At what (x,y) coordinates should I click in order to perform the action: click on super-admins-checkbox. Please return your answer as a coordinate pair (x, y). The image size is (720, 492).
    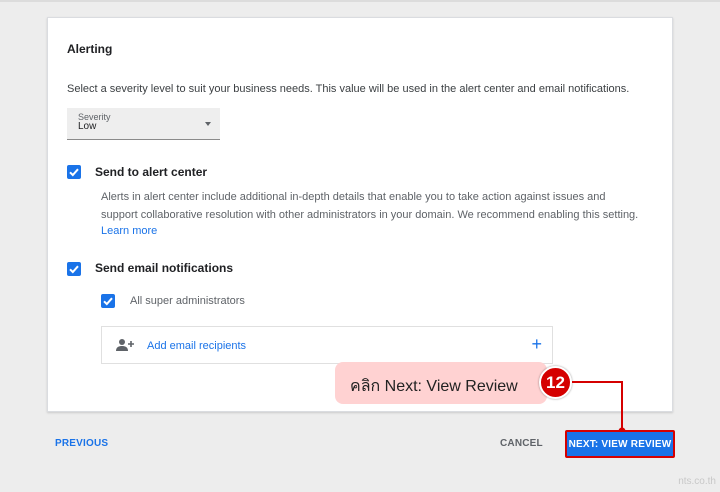
    Looking at the image, I should click on (108, 301).